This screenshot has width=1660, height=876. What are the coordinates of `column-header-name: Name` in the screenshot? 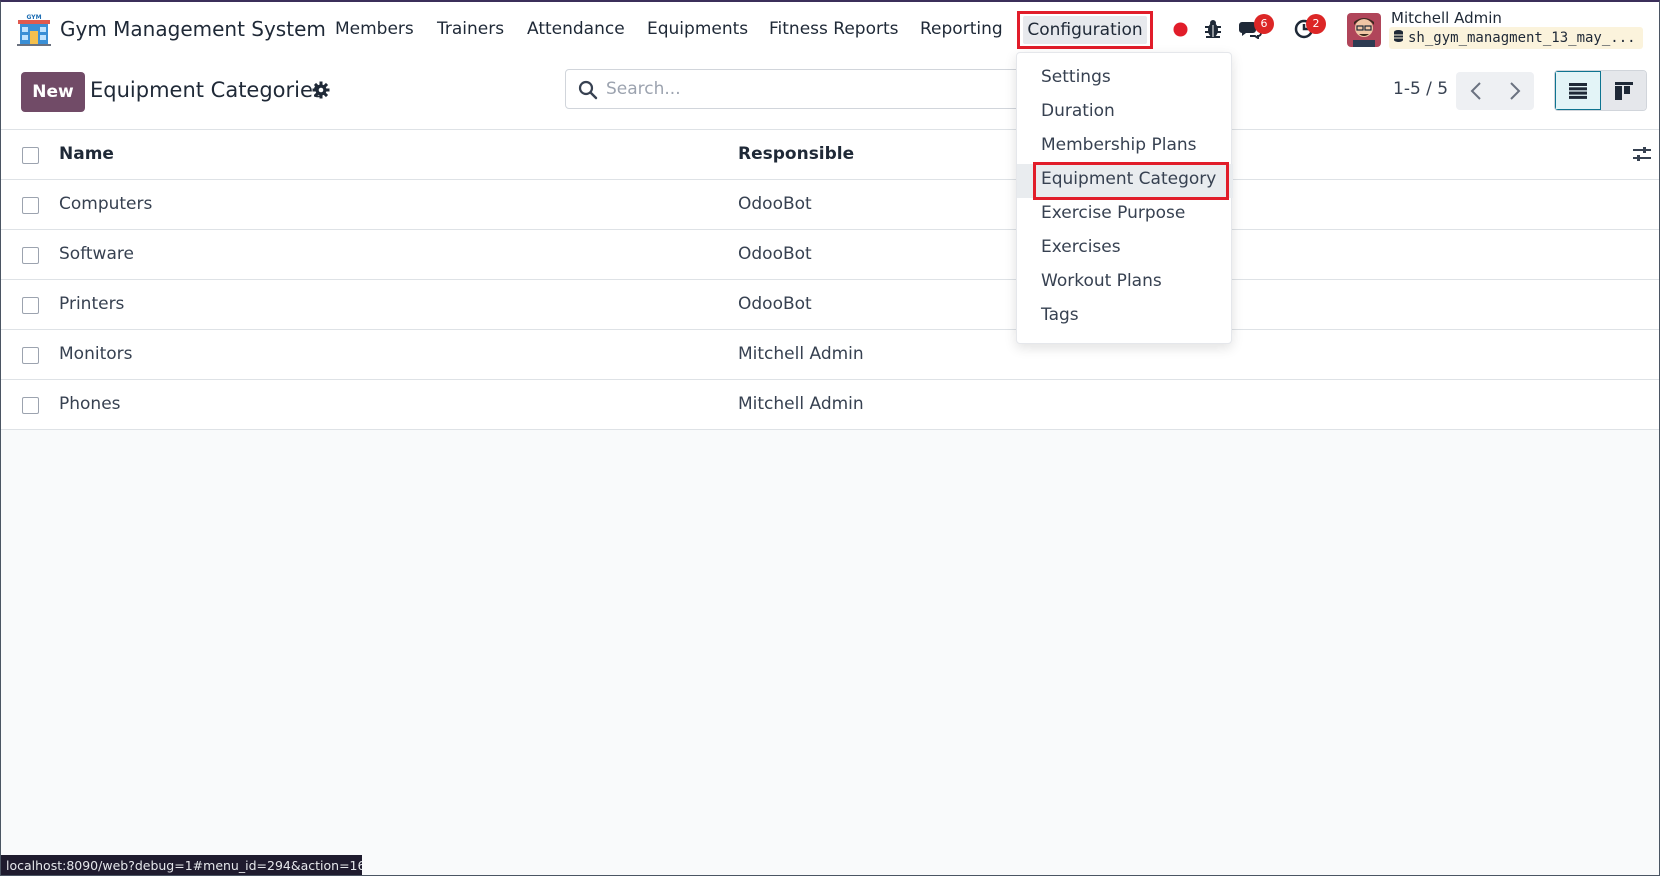 It's located at (86, 154).